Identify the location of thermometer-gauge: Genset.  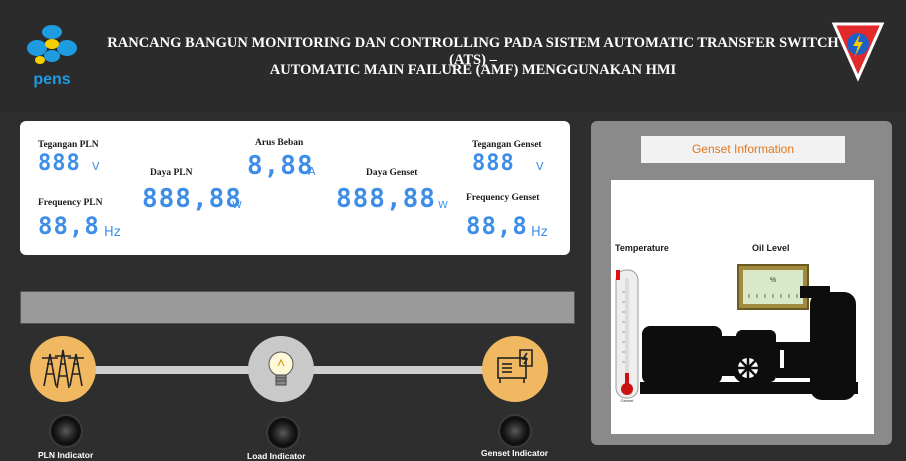
(627, 338).